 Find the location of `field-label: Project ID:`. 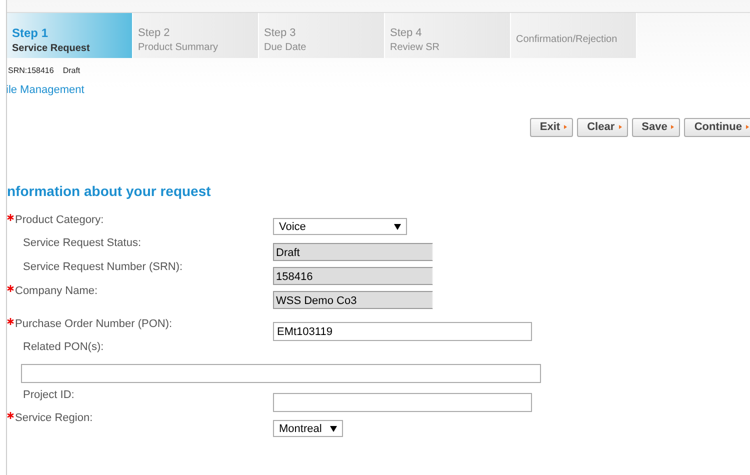

field-label: Project ID: is located at coordinates (48, 395).